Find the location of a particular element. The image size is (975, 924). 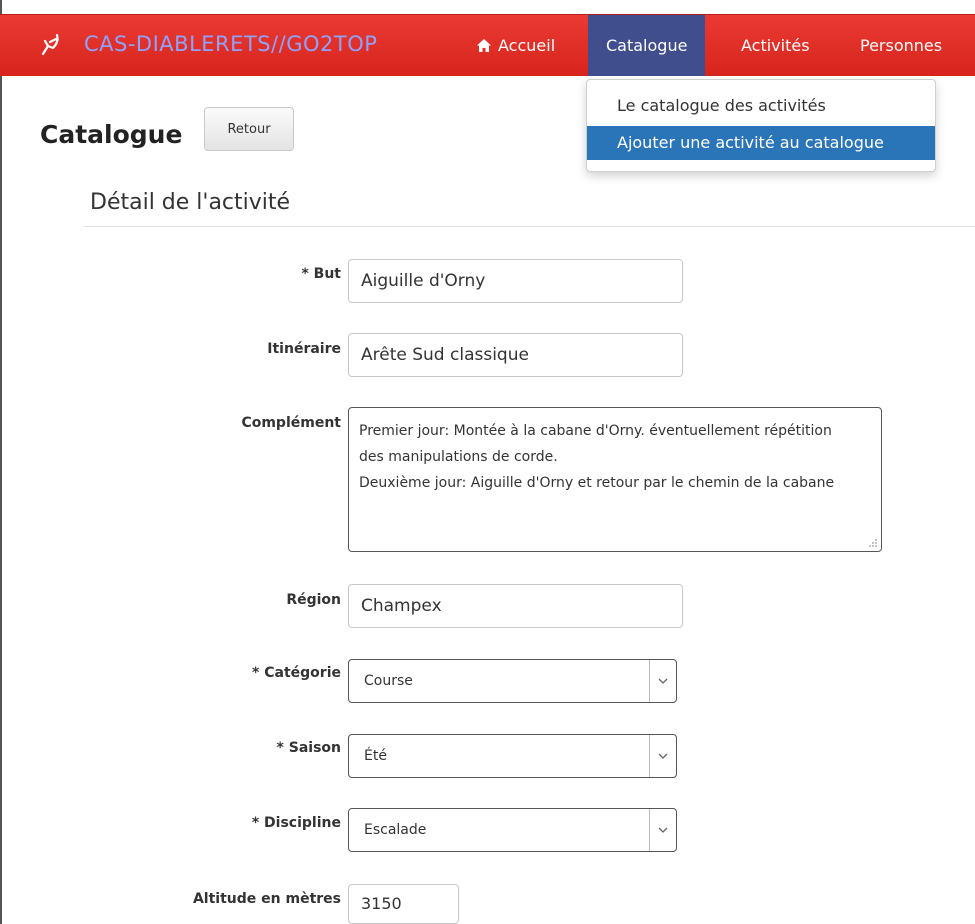

region-label: Région is located at coordinates (313, 600).